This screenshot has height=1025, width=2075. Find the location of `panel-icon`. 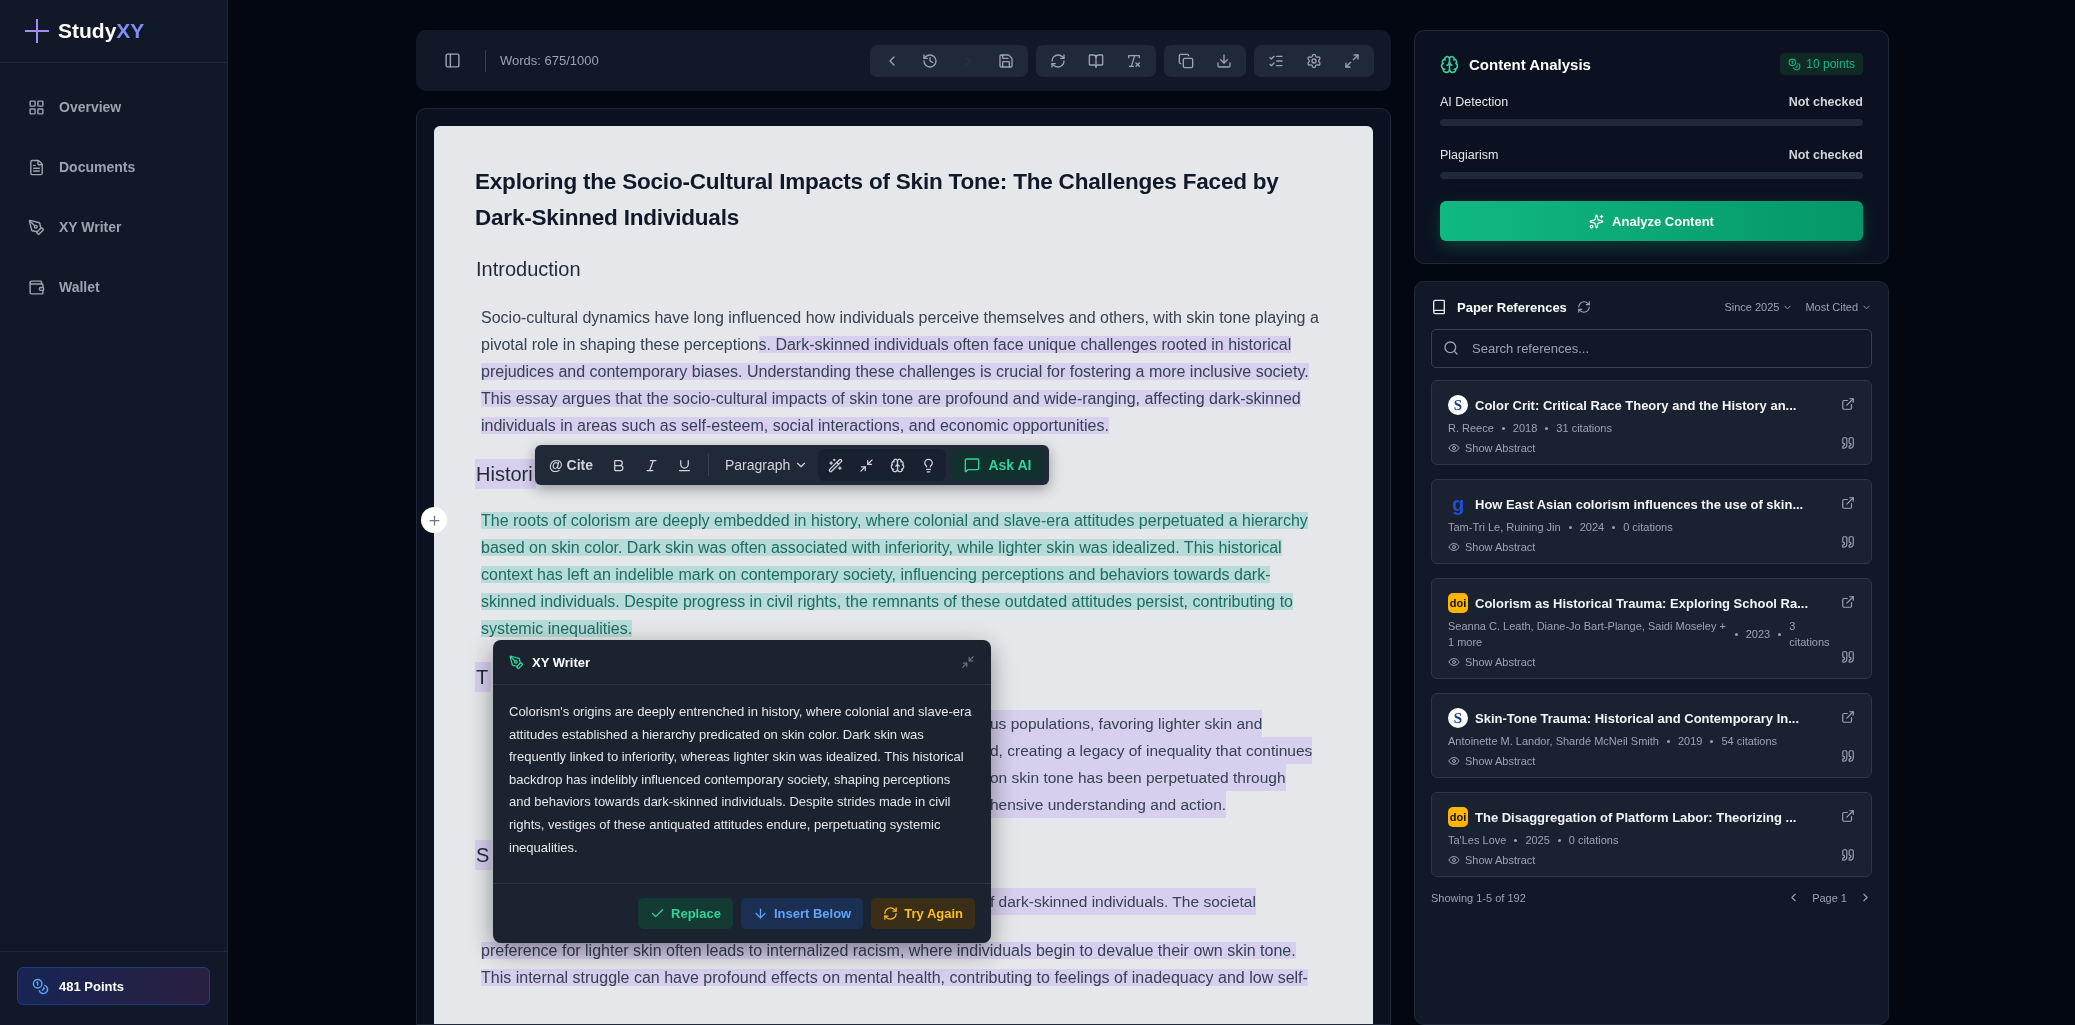

panel-icon is located at coordinates (452, 60).